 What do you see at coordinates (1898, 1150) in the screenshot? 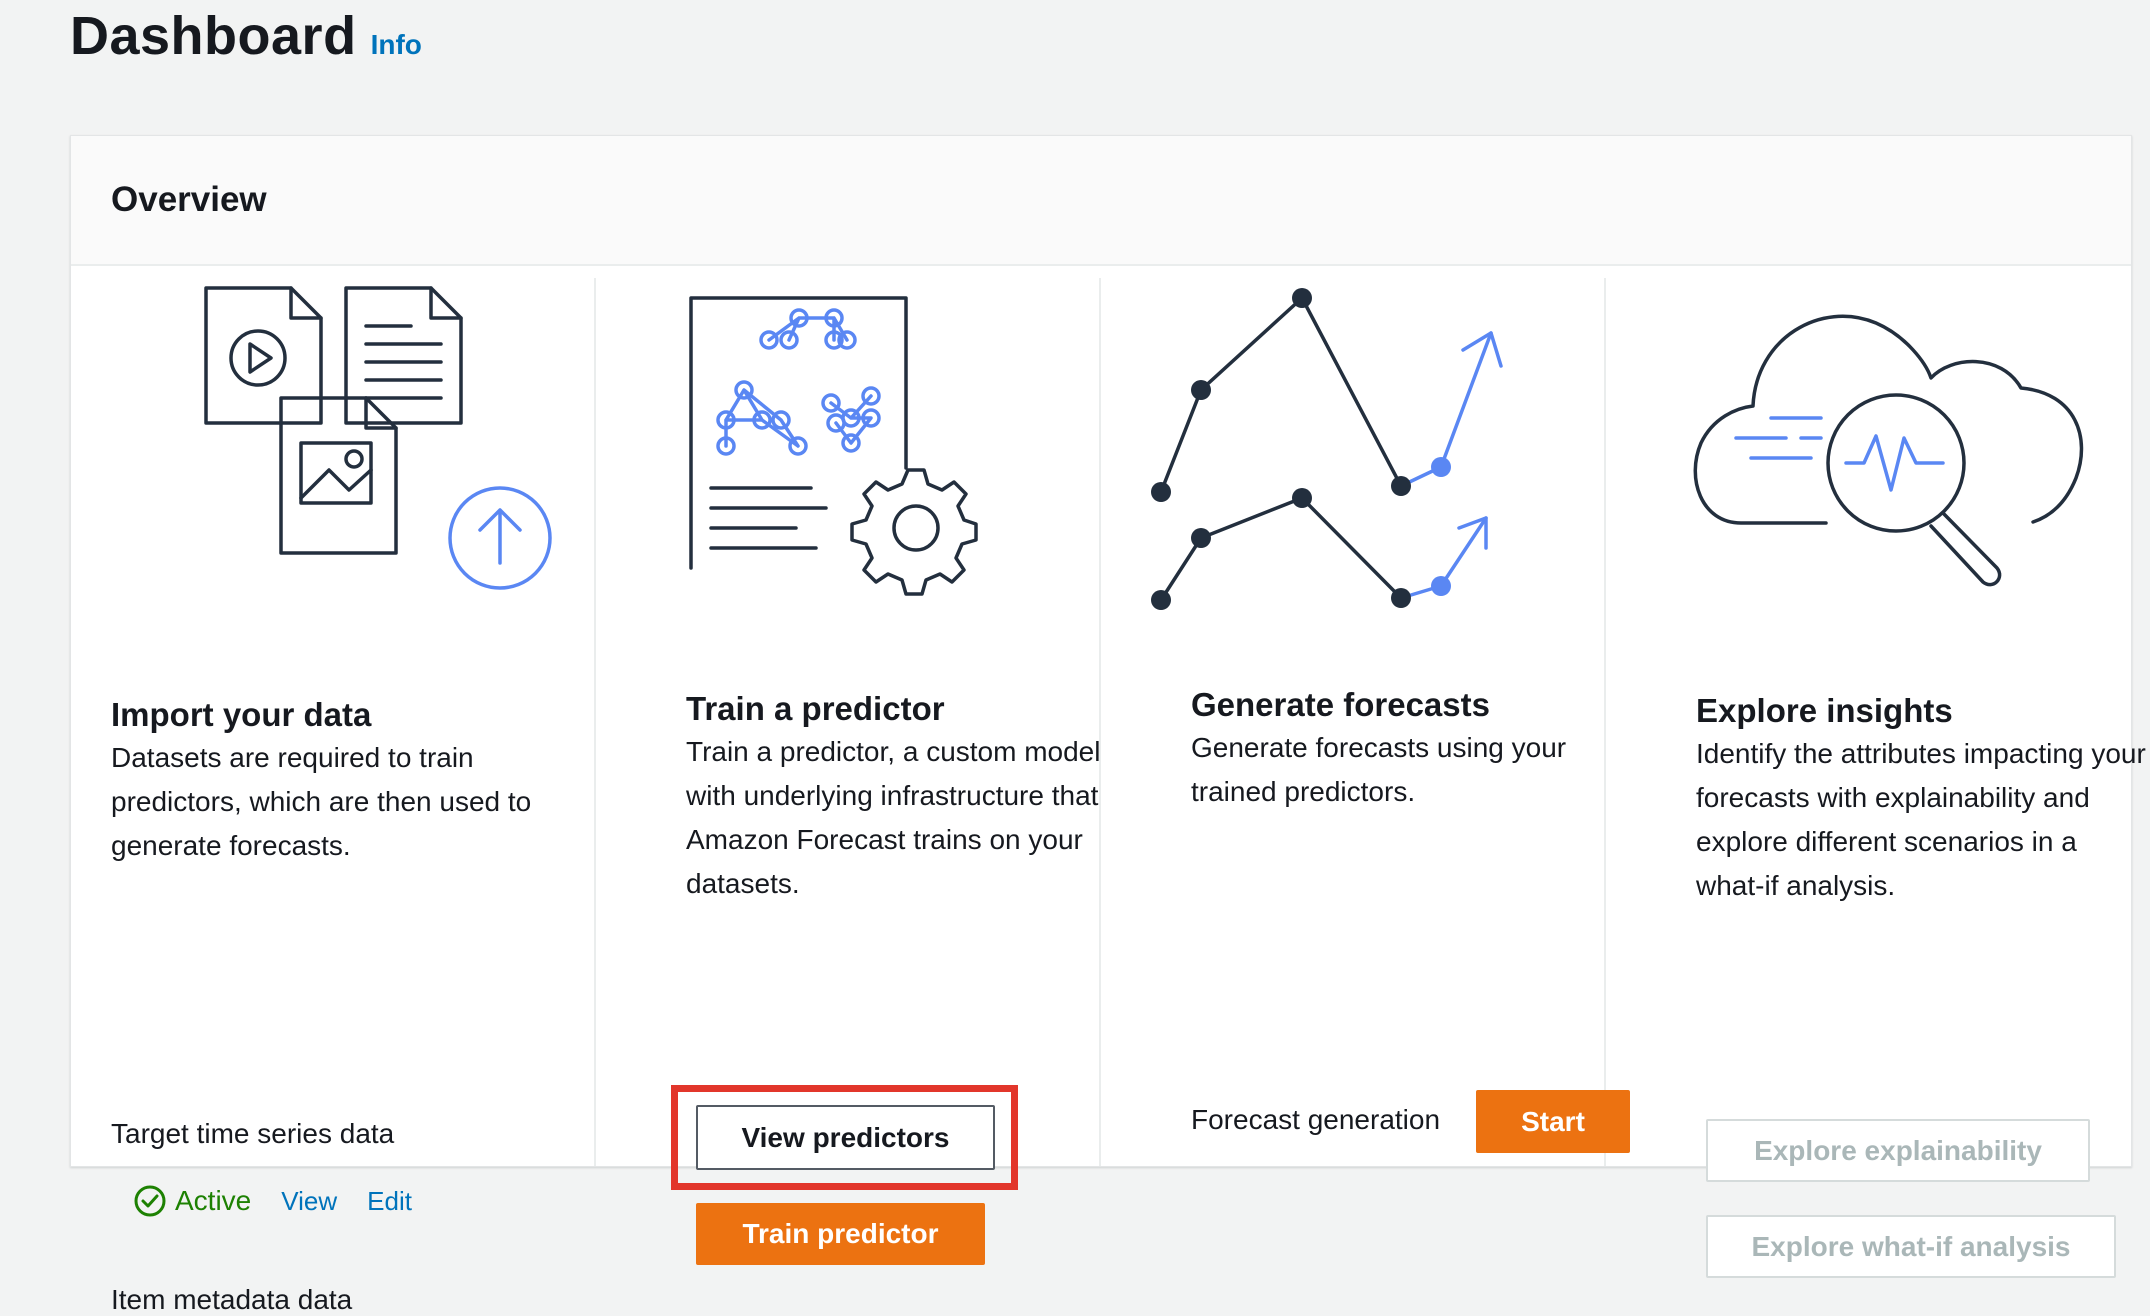
I see `explore-explainability-button: Explore explainability` at bounding box center [1898, 1150].